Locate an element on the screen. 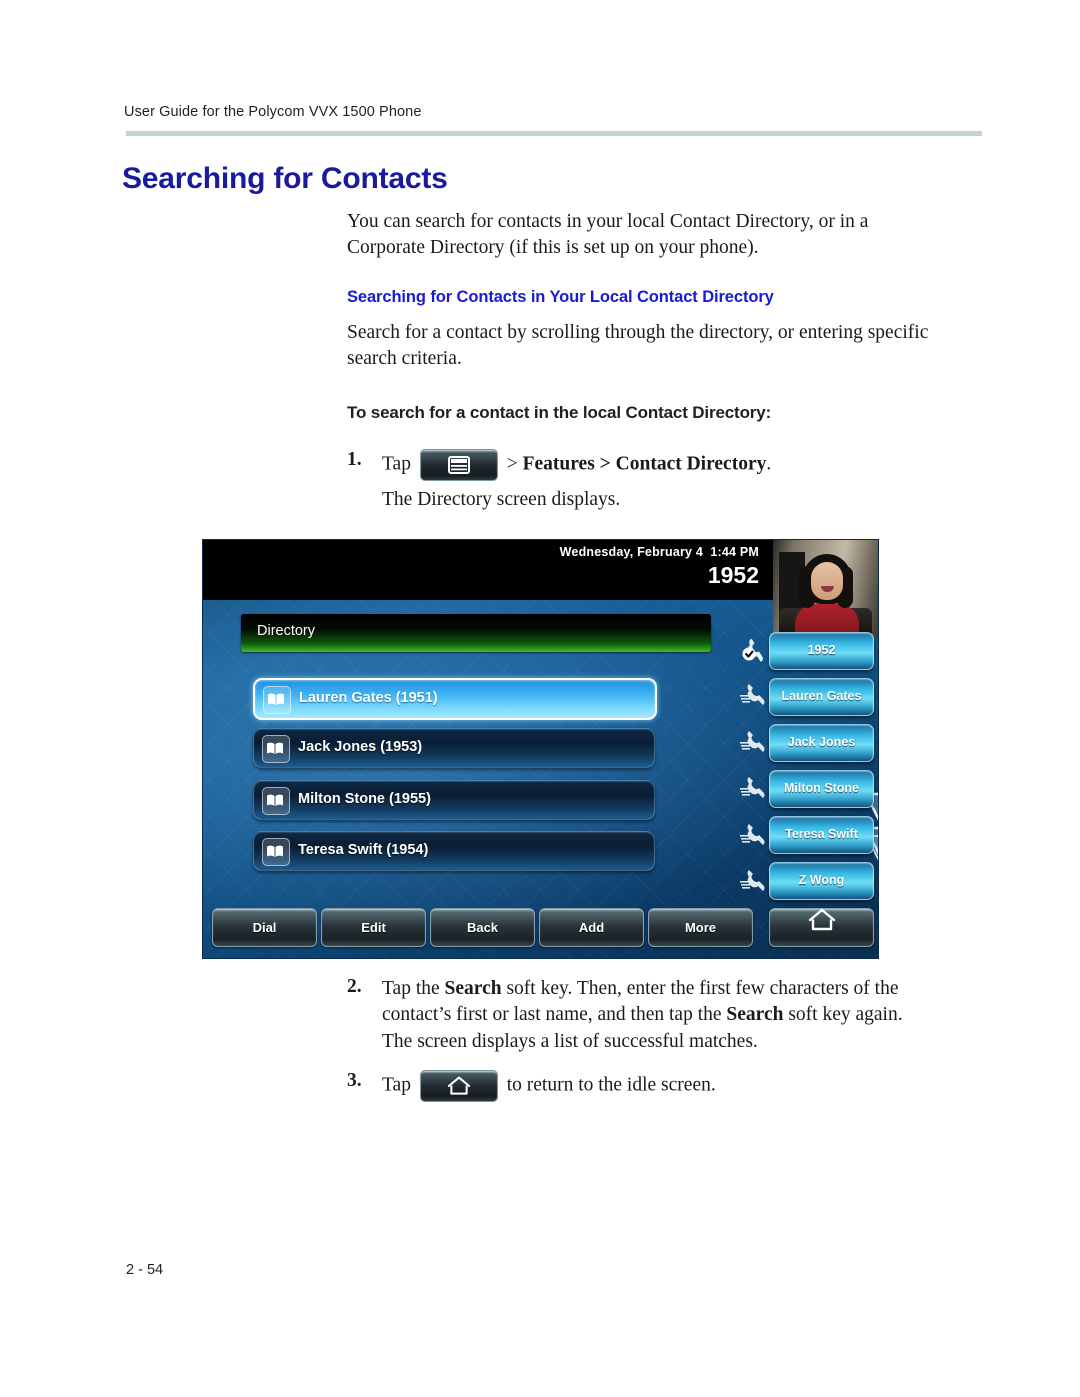 The width and height of the screenshot is (1080, 1397). contact-row: Milton Stone (1955) is located at coordinates (454, 800).